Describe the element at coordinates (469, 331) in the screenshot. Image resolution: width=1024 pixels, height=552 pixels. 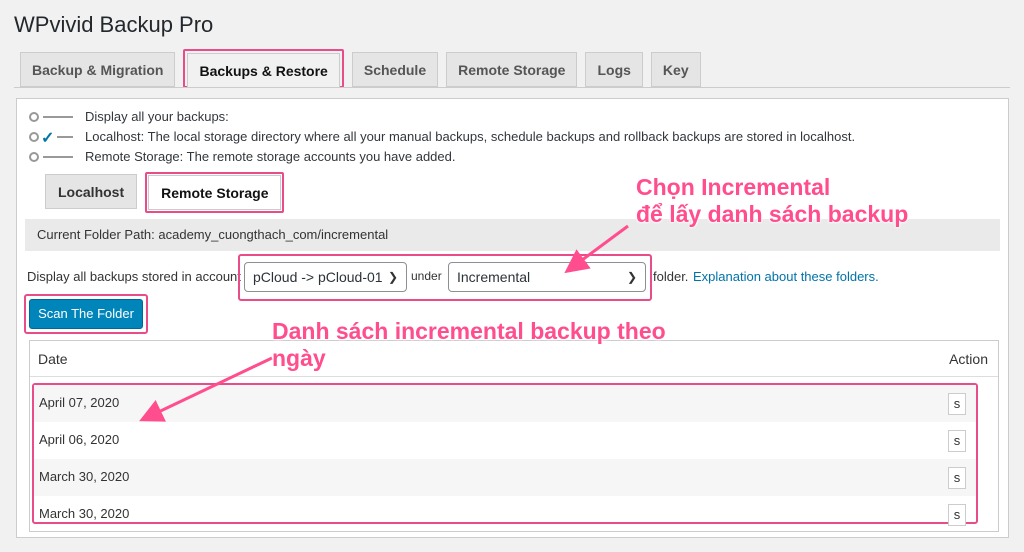
I see `annotation-bottom-line1: Danh sách incremental backup theo` at that location.